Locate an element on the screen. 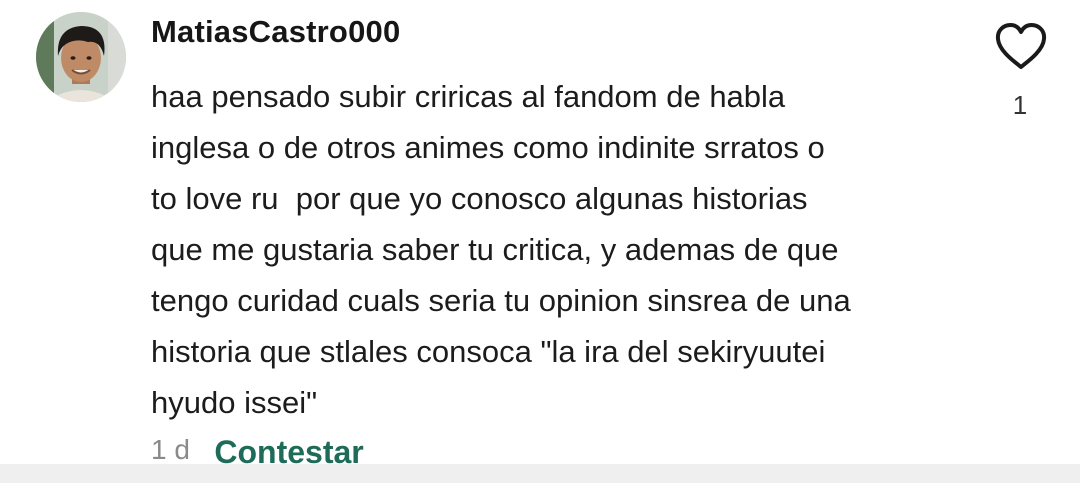 The height and width of the screenshot is (483, 1080). like-button is located at coordinates (1021, 47).